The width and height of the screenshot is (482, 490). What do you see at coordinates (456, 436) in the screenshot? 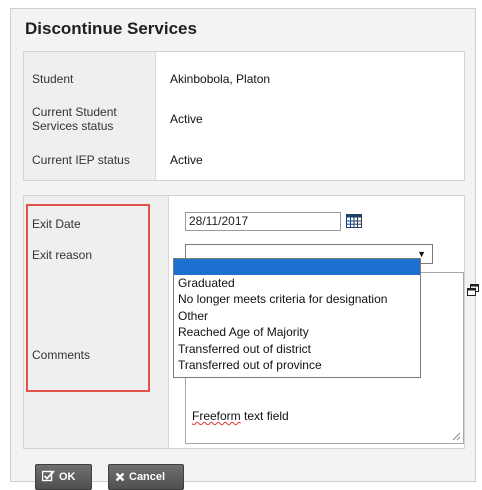
I see `resize-grip-icon` at bounding box center [456, 436].